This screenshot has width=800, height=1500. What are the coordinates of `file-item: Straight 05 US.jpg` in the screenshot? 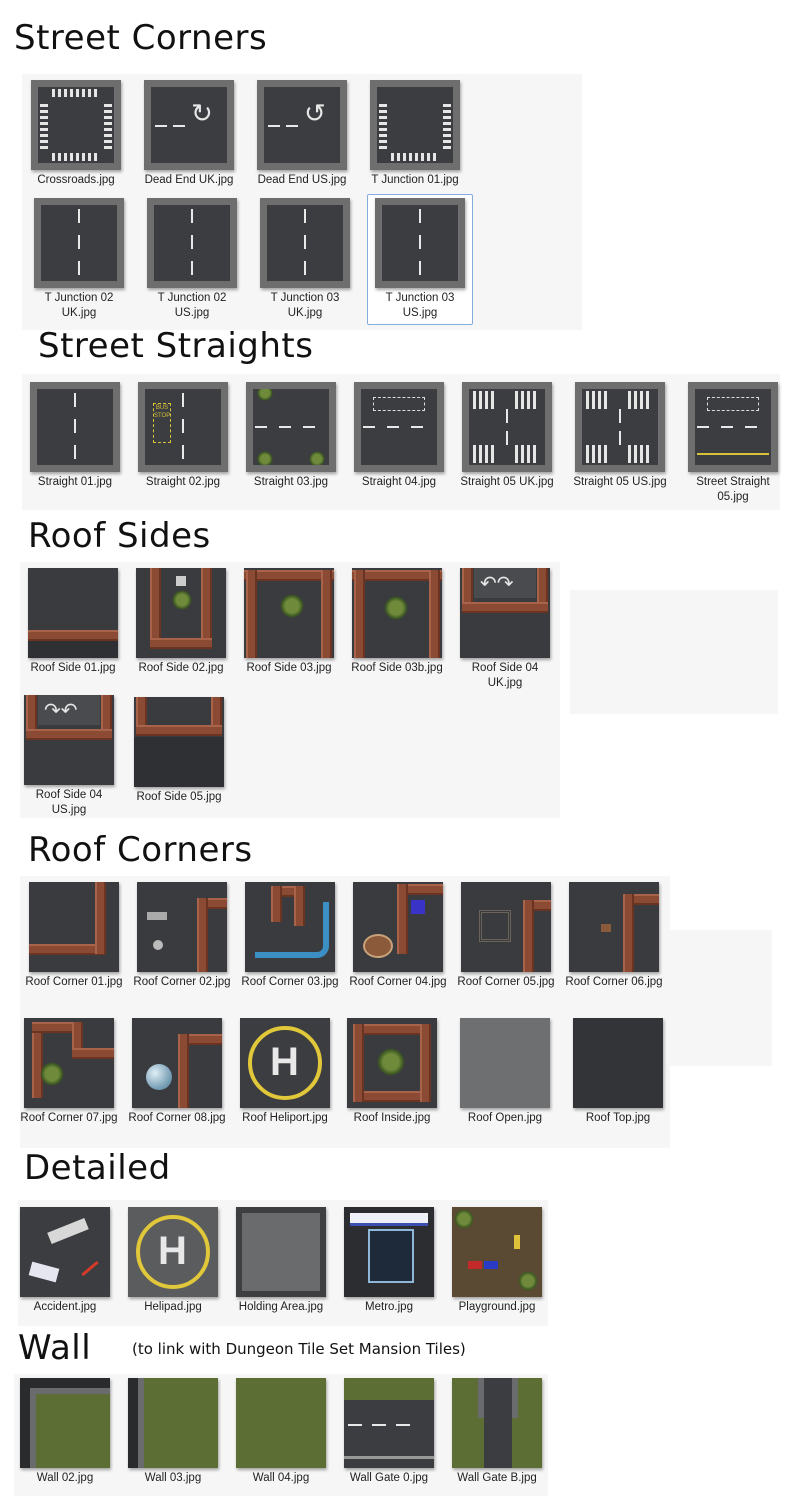 It's located at (620, 436).